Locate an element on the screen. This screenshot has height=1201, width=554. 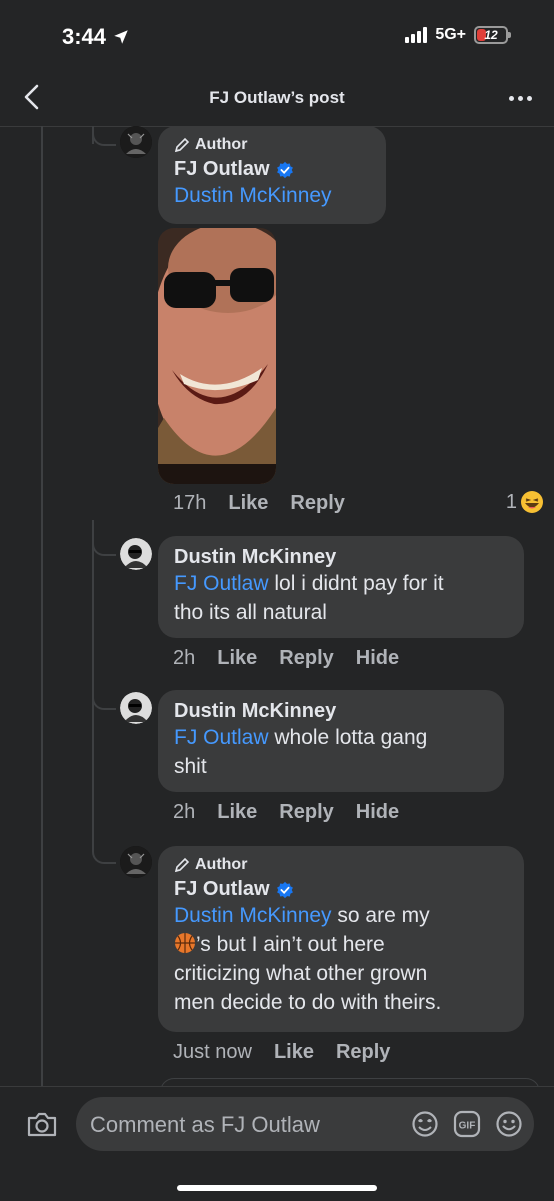
gif-icon: GIF is located at coordinates (467, 1124).